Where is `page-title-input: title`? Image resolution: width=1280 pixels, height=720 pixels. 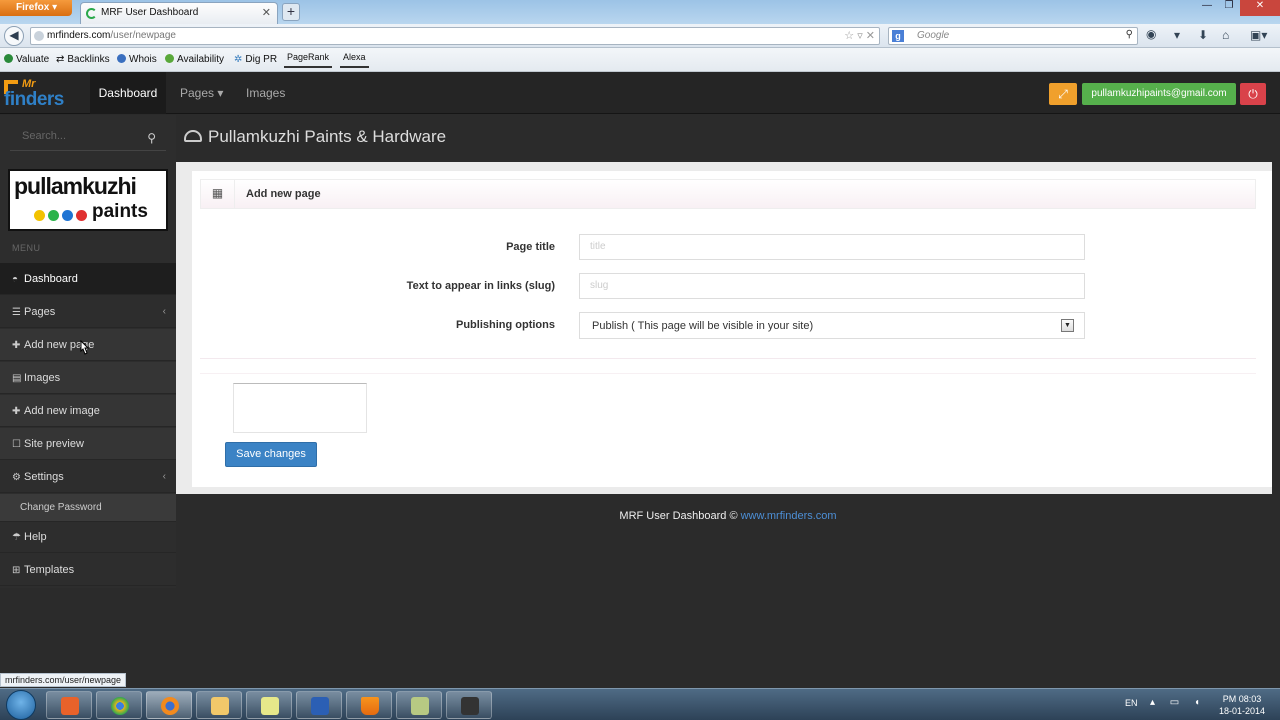 page-title-input: title is located at coordinates (832, 247).